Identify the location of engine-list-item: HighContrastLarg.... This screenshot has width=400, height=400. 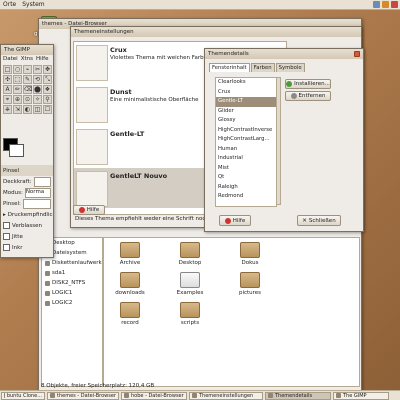
(246, 140).